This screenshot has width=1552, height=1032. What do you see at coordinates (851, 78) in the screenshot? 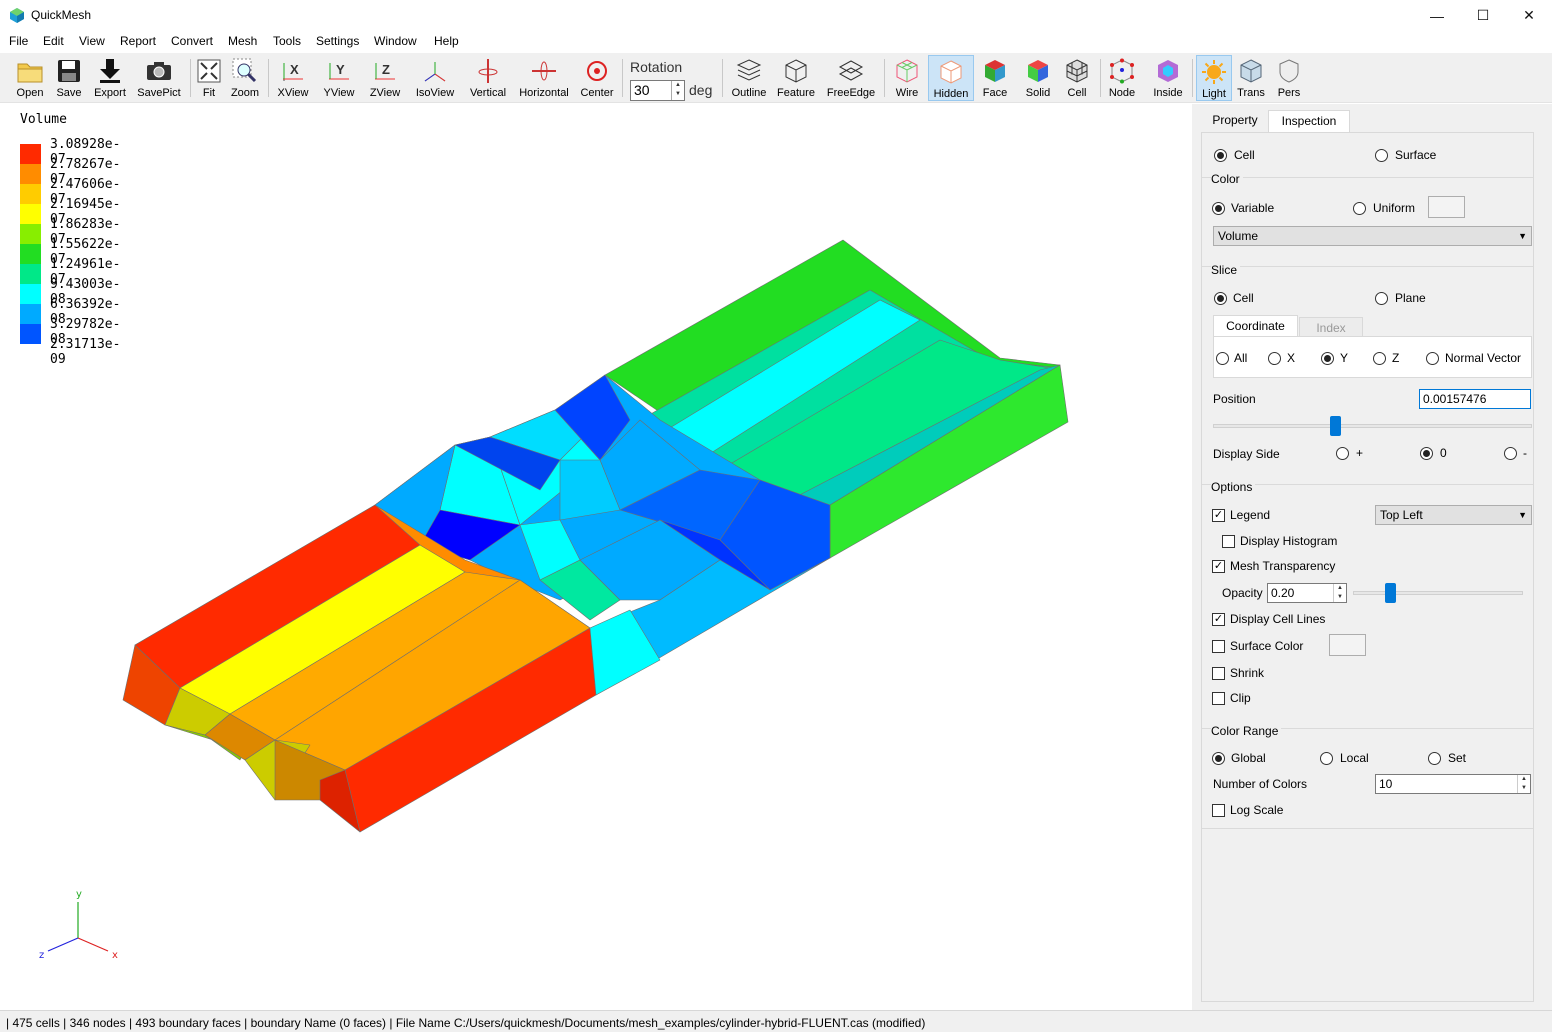
I see `freeedge-button: FreeEdge` at bounding box center [851, 78].